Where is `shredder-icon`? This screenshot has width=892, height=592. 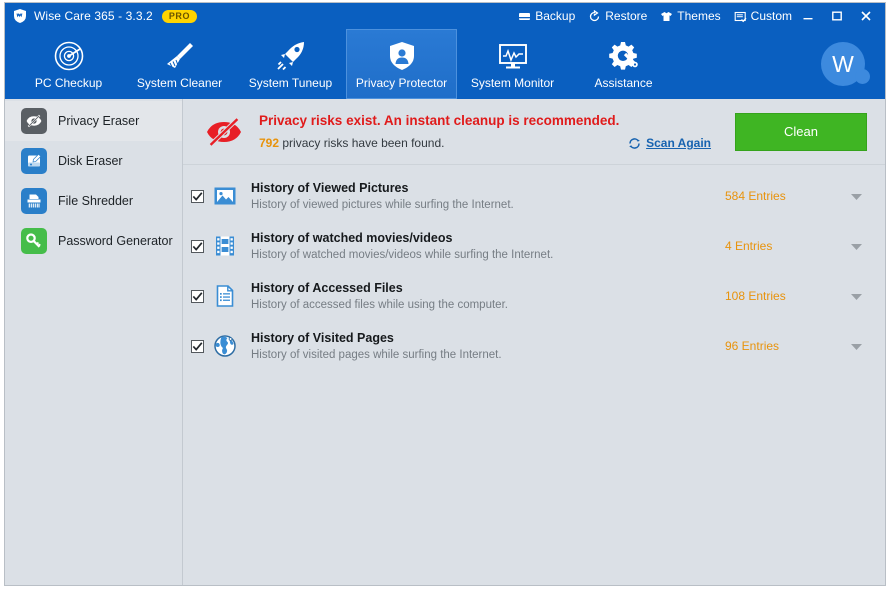
shredder-icon is located at coordinates (34, 201).